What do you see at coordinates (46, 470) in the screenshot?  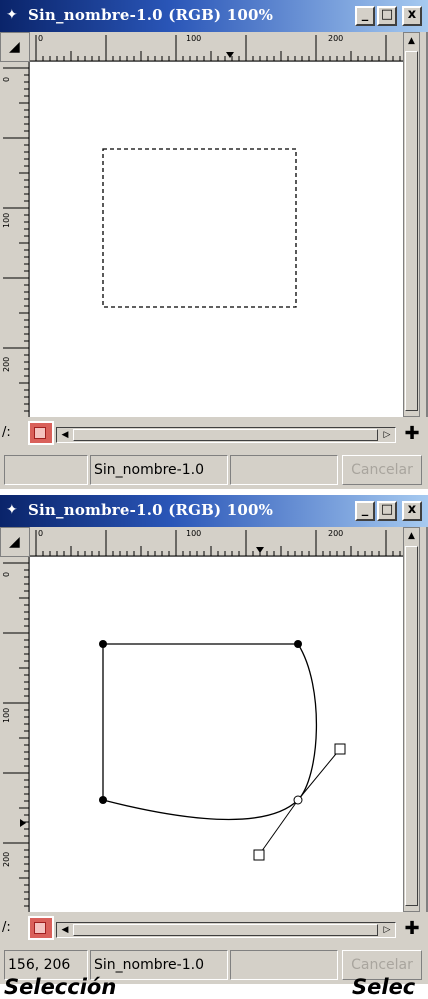 I see `coordinates-field` at bounding box center [46, 470].